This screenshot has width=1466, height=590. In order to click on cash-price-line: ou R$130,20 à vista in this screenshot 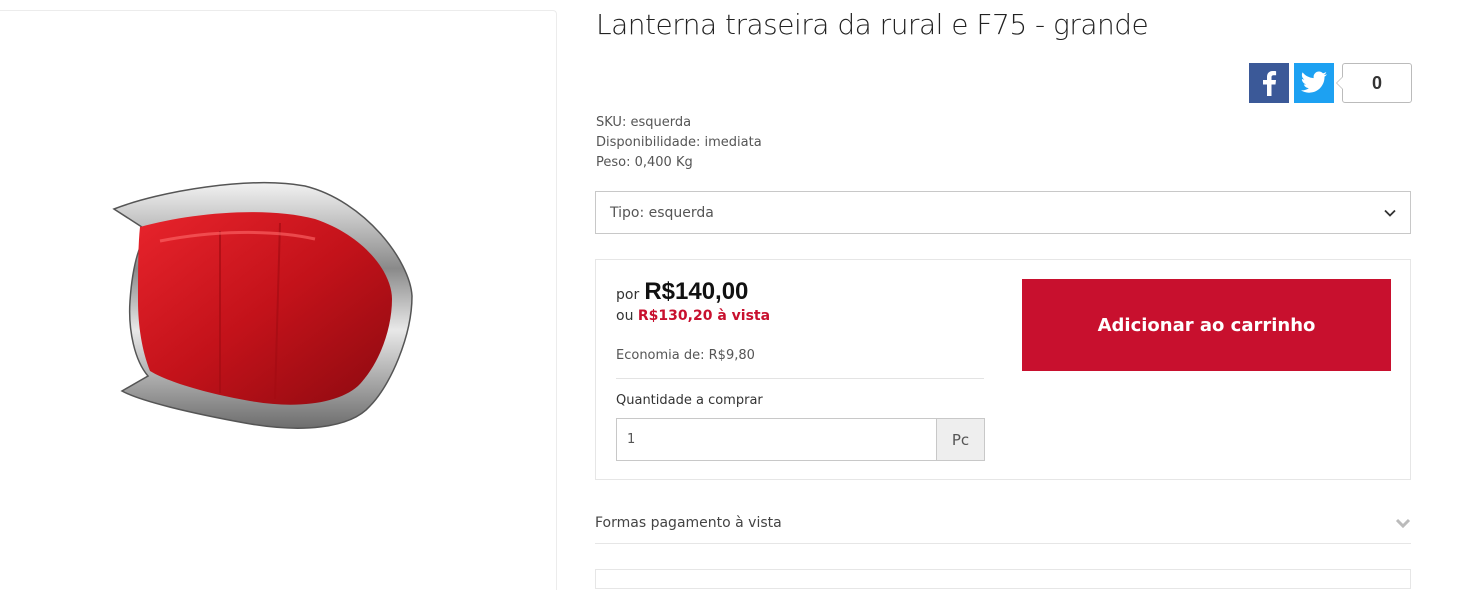, I will do `click(693, 316)`.